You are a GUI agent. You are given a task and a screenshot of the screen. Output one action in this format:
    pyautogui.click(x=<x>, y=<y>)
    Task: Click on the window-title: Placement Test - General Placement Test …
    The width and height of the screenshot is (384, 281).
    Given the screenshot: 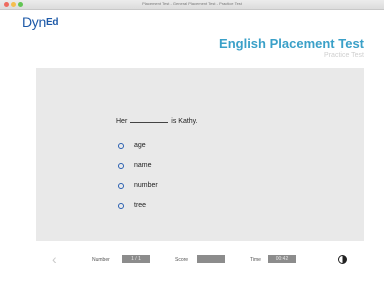 What is the action you would take?
    pyautogui.click(x=192, y=3)
    